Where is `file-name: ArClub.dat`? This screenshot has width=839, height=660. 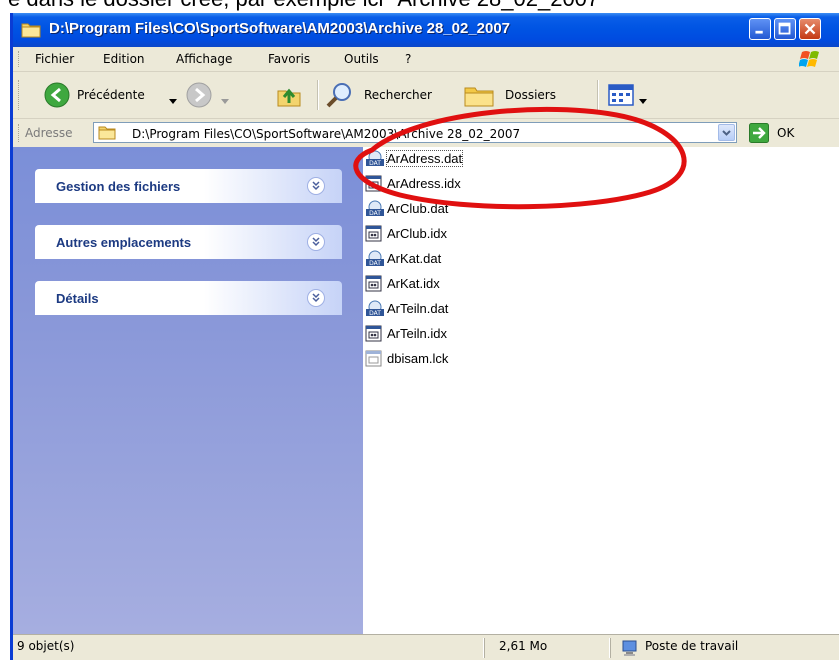 file-name: ArClub.dat is located at coordinates (418, 208).